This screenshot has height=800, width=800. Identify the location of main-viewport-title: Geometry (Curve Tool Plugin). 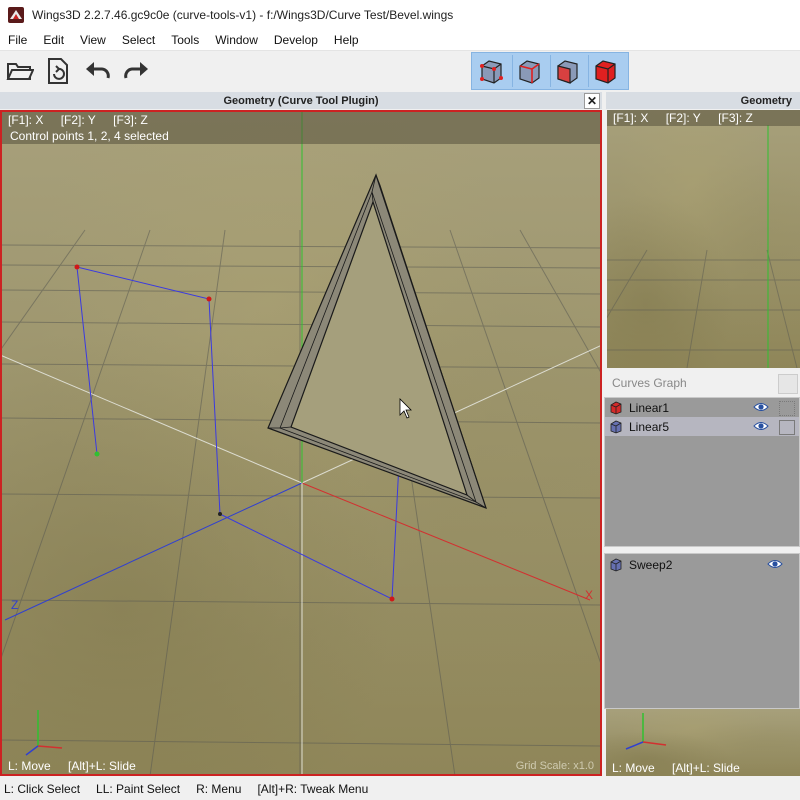
(301, 100).